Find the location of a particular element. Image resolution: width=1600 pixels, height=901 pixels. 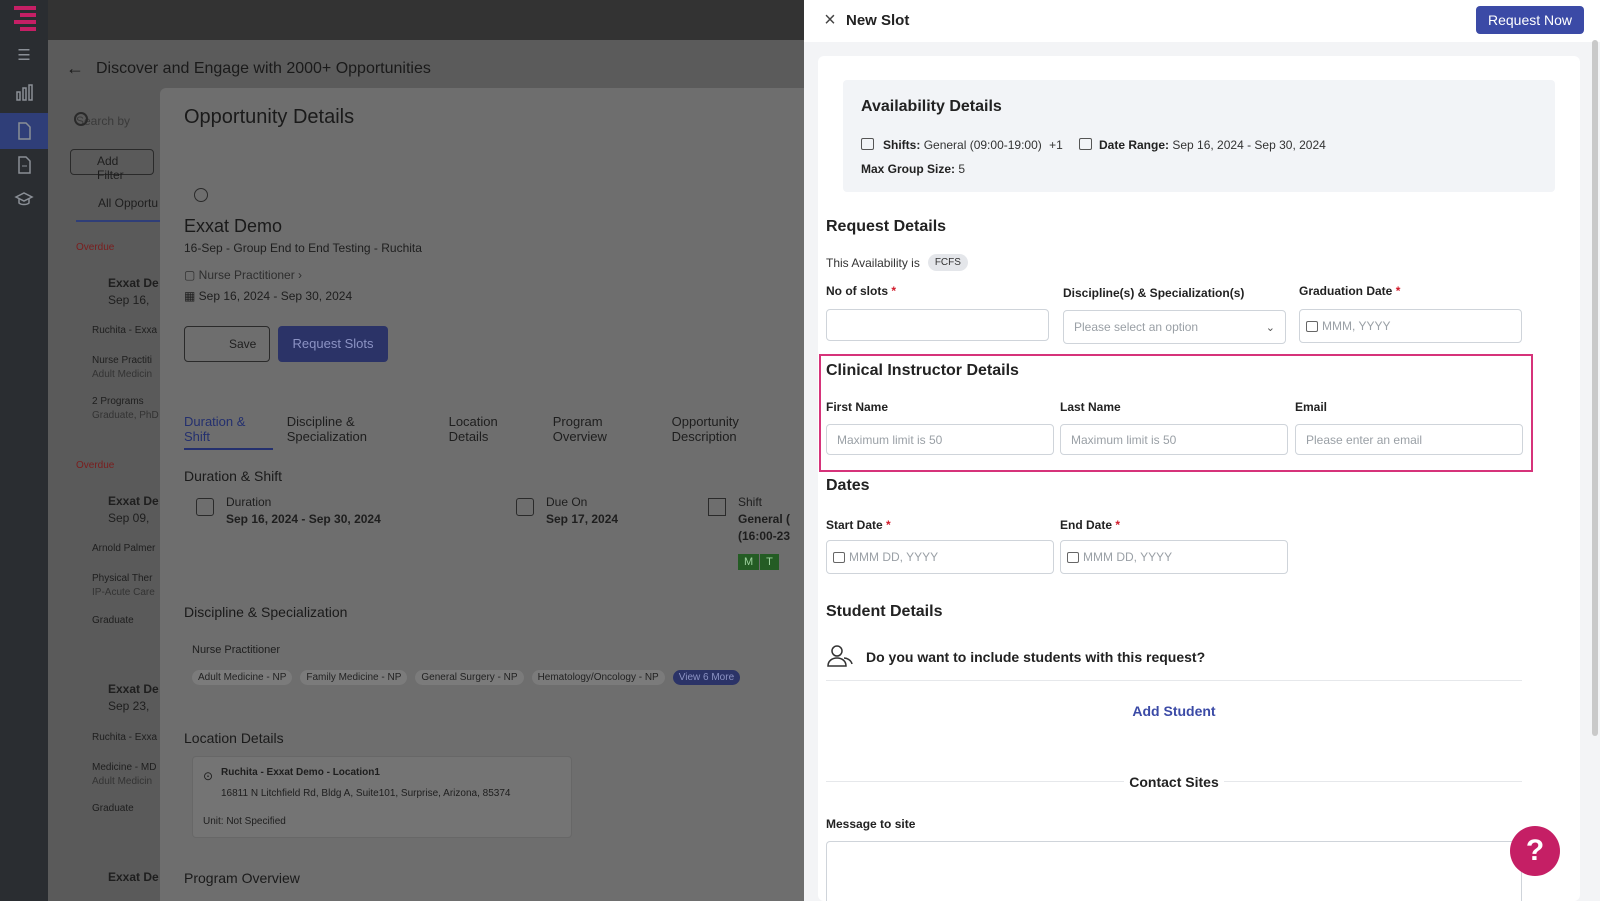

back-arrow-icon: ← is located at coordinates (75, 68).